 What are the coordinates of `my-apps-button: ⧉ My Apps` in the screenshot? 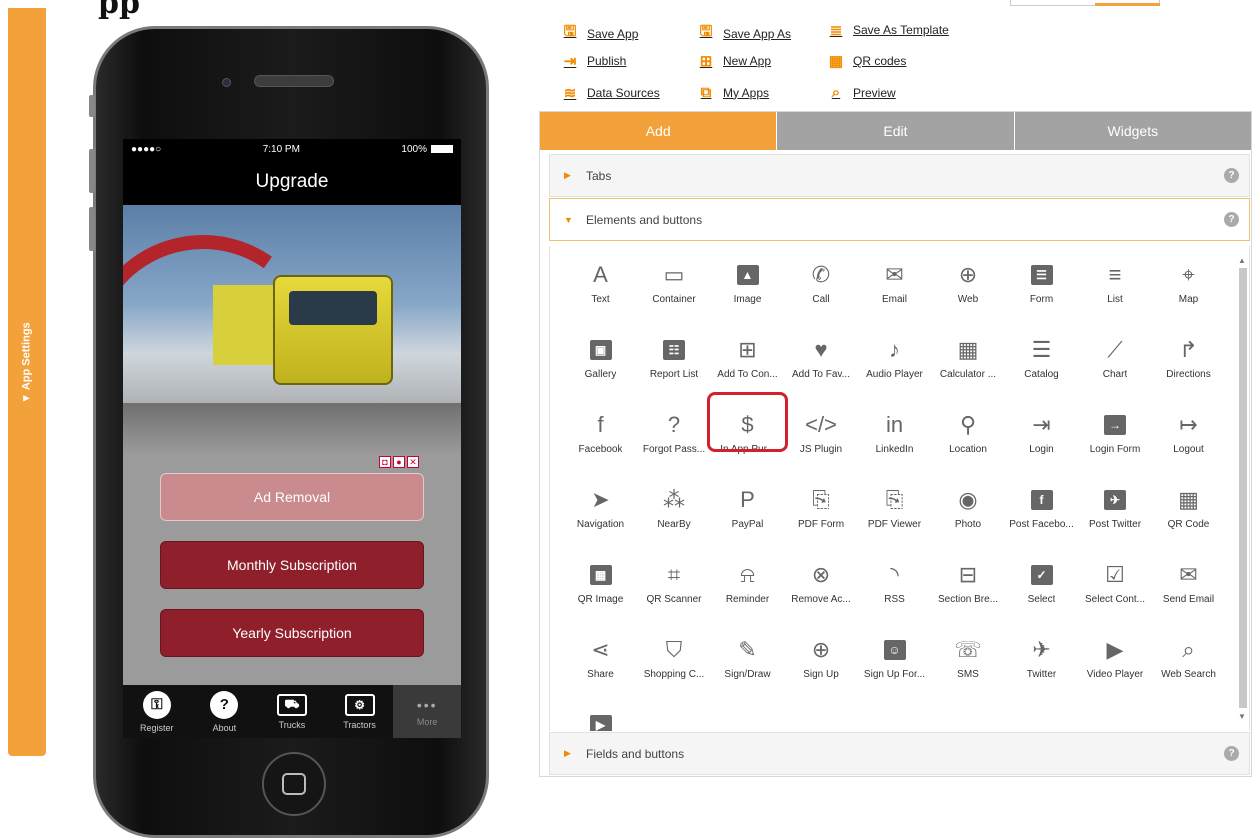 It's located at (733, 92).